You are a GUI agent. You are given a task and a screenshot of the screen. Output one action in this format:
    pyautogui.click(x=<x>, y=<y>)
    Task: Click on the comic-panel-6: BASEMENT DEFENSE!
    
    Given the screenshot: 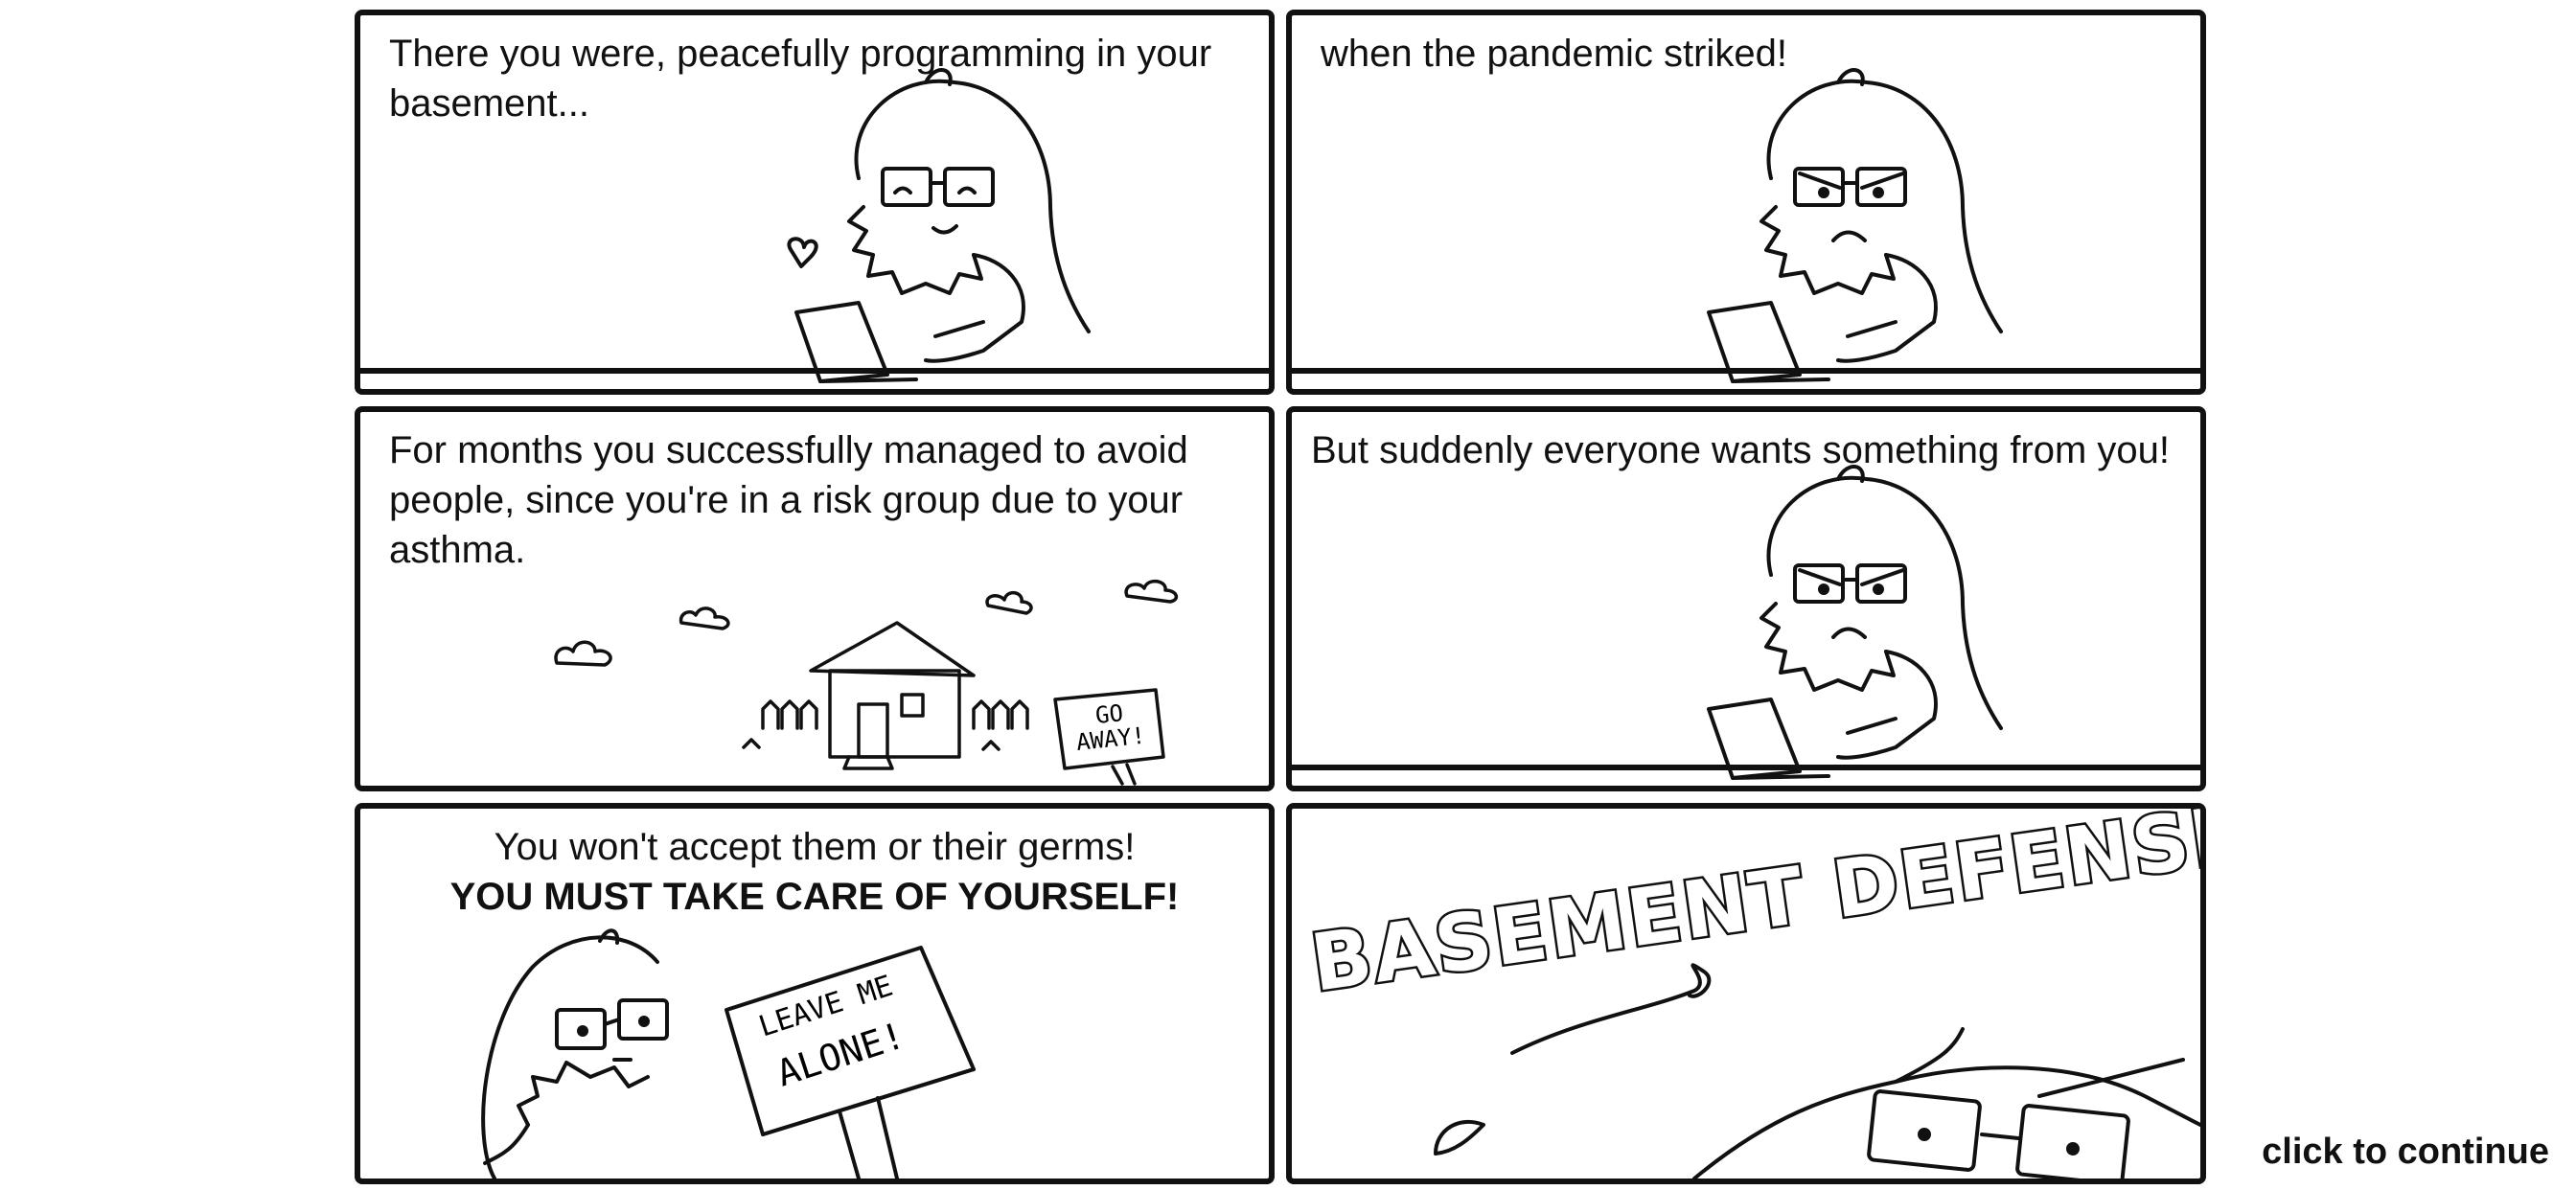 What is the action you would take?
    pyautogui.click(x=1746, y=994)
    